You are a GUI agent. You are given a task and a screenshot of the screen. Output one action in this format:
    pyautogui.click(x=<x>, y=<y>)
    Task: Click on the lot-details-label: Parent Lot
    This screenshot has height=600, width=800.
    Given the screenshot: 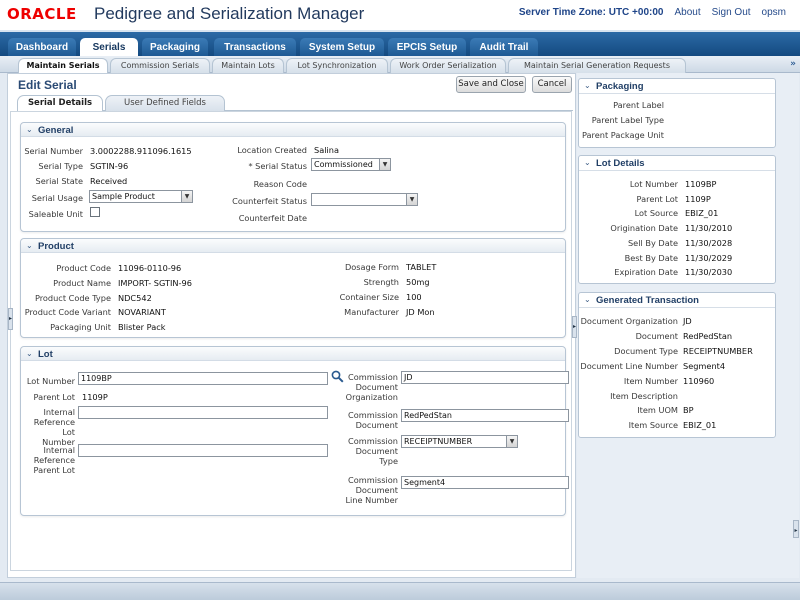 What is the action you would take?
    pyautogui.click(x=657, y=199)
    